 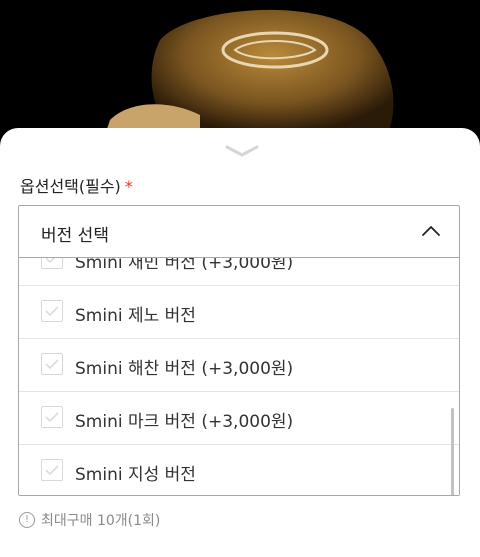 I want to click on sheet-collapse-handle-icon, so click(x=242, y=151).